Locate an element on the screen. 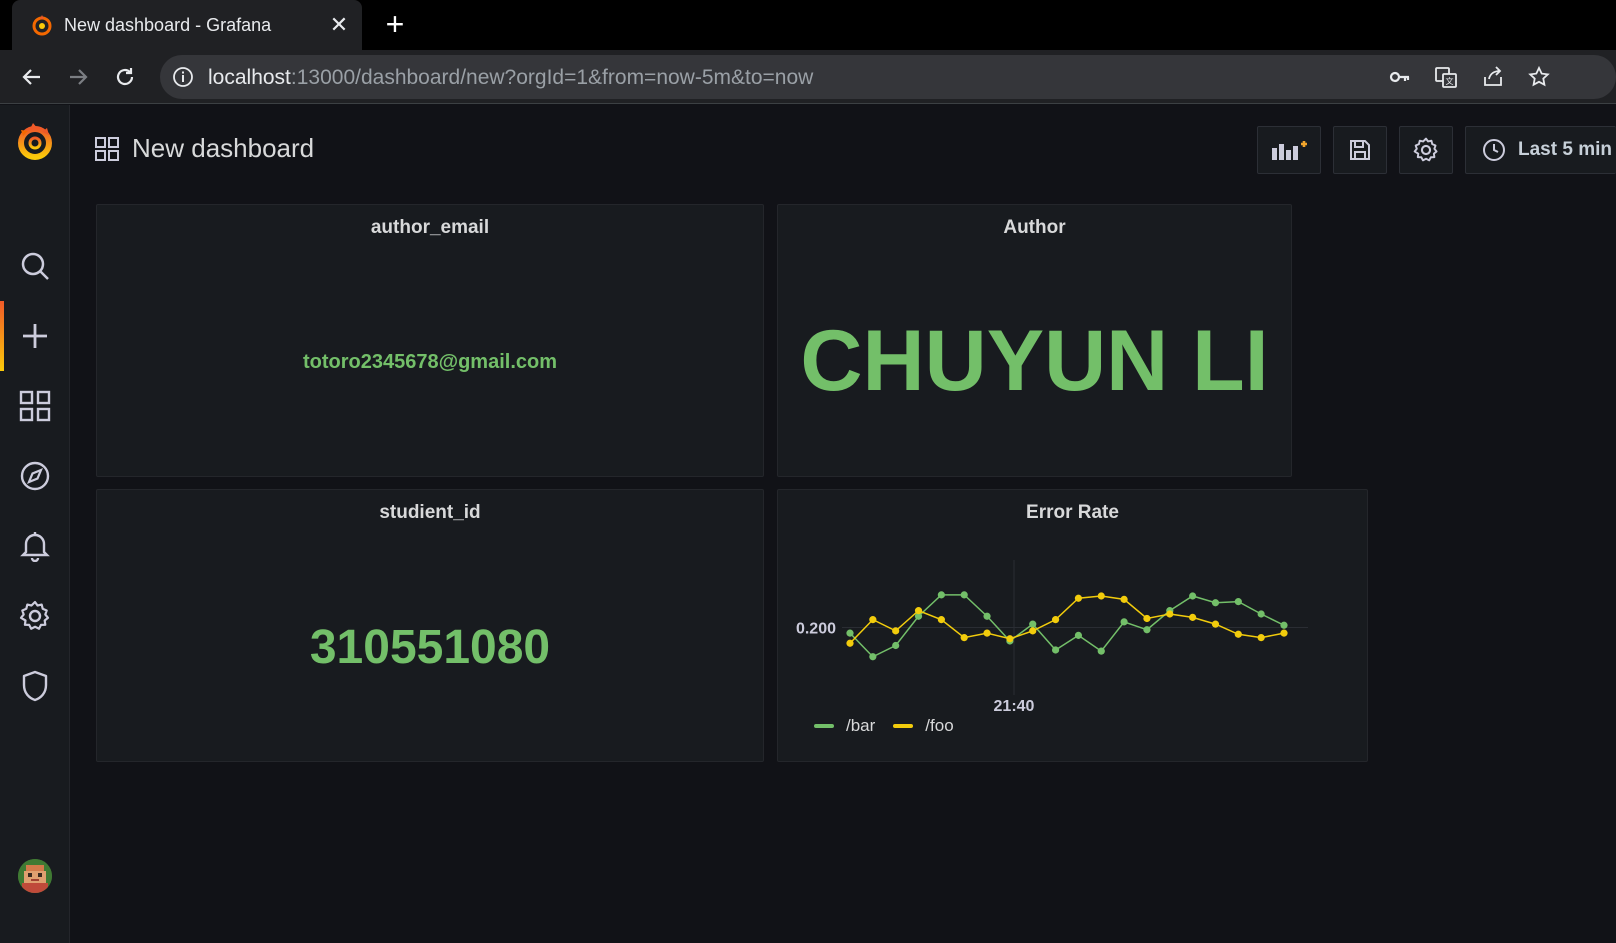 The height and width of the screenshot is (943, 1616). sidebar-item-search is located at coordinates (35, 266).